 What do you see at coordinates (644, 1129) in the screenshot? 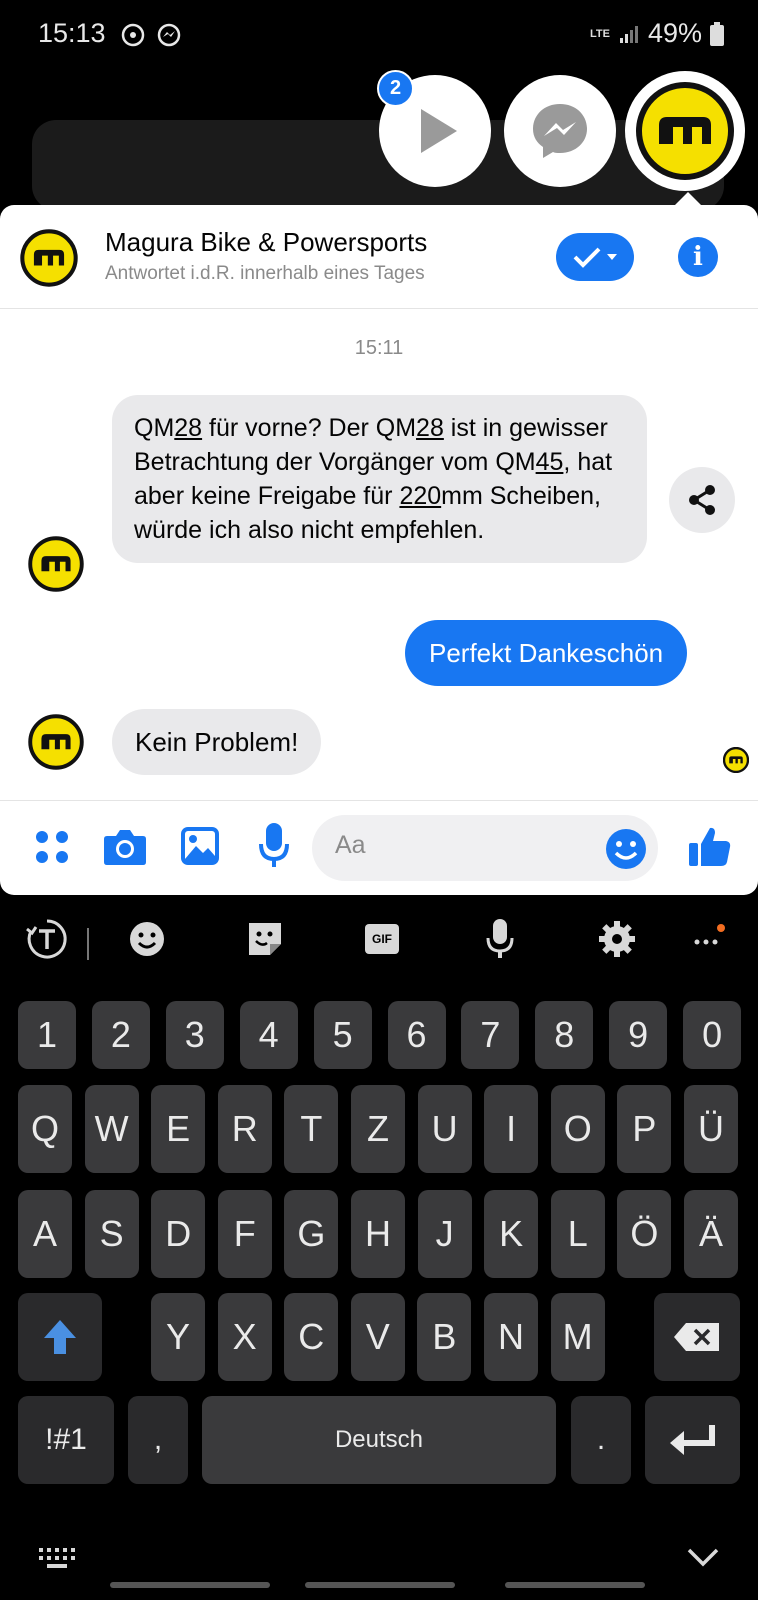
I see `key-p: P` at bounding box center [644, 1129].